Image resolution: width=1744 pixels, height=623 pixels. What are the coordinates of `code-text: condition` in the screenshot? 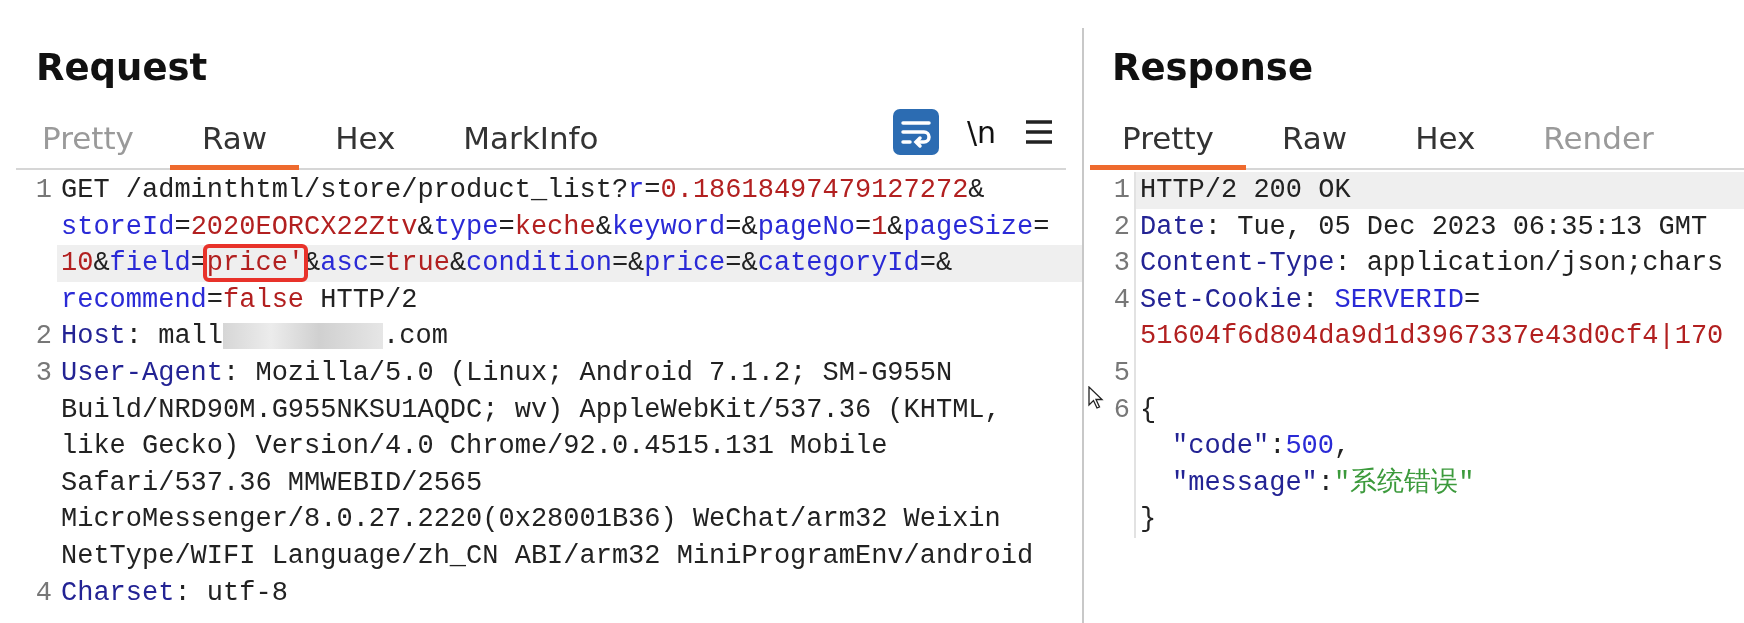 It's located at (539, 263).